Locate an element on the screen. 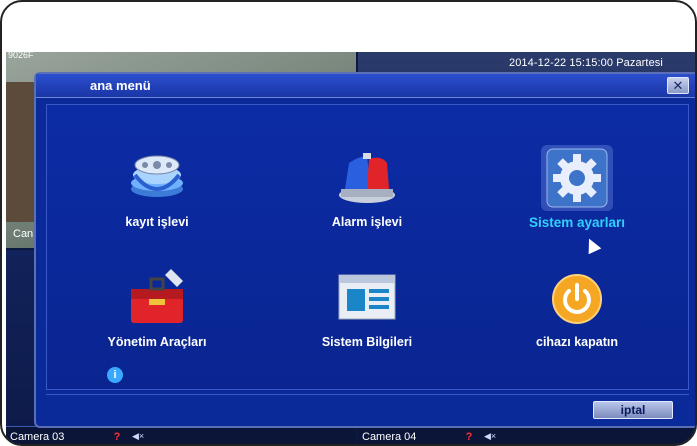 The width and height of the screenshot is (697, 446). menu-item-system-info: Sistem Bilgileri is located at coordinates (367, 315).